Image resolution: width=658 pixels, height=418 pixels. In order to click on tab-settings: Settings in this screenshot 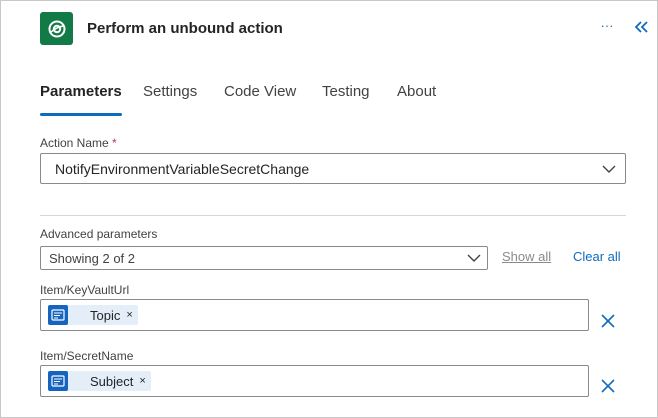, I will do `click(170, 98)`.